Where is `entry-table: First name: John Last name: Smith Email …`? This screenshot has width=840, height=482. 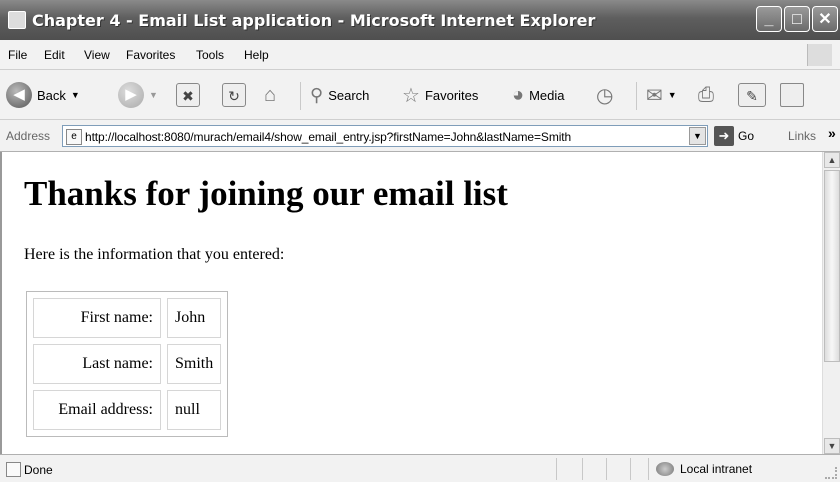 entry-table: First name: John Last name: Smith Email … is located at coordinates (127, 364).